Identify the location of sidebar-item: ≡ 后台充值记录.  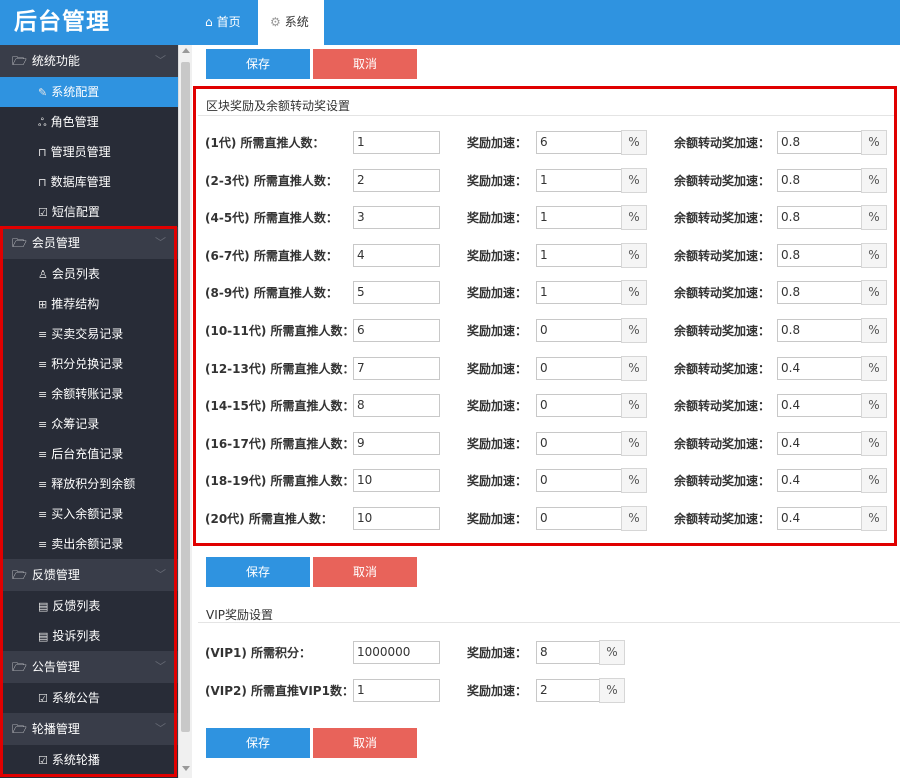
(89, 454).